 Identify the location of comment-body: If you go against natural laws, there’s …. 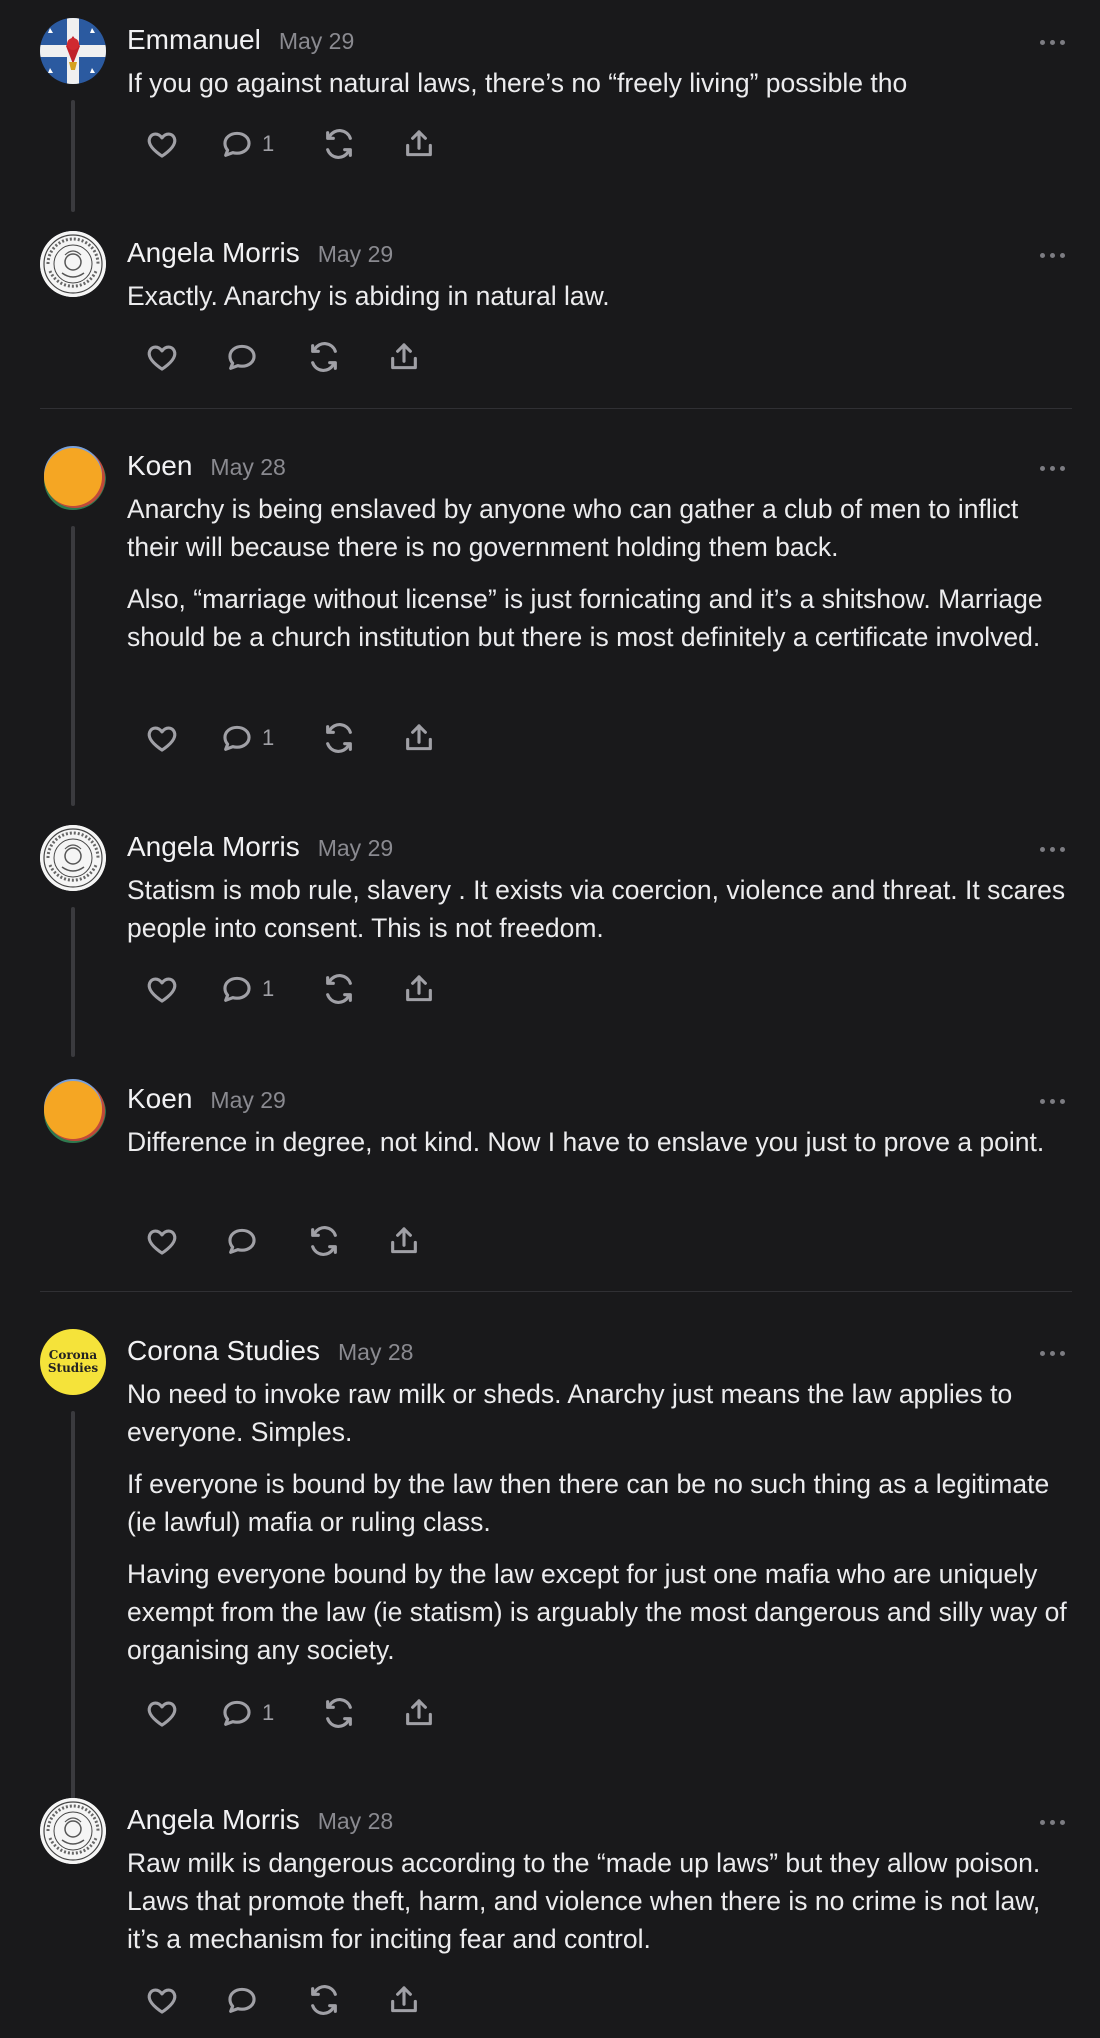
(602, 83).